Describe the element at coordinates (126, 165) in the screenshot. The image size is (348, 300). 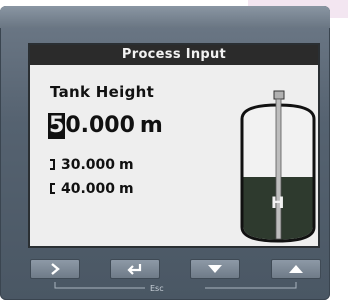
I see `low-limit-unit: m` at that location.